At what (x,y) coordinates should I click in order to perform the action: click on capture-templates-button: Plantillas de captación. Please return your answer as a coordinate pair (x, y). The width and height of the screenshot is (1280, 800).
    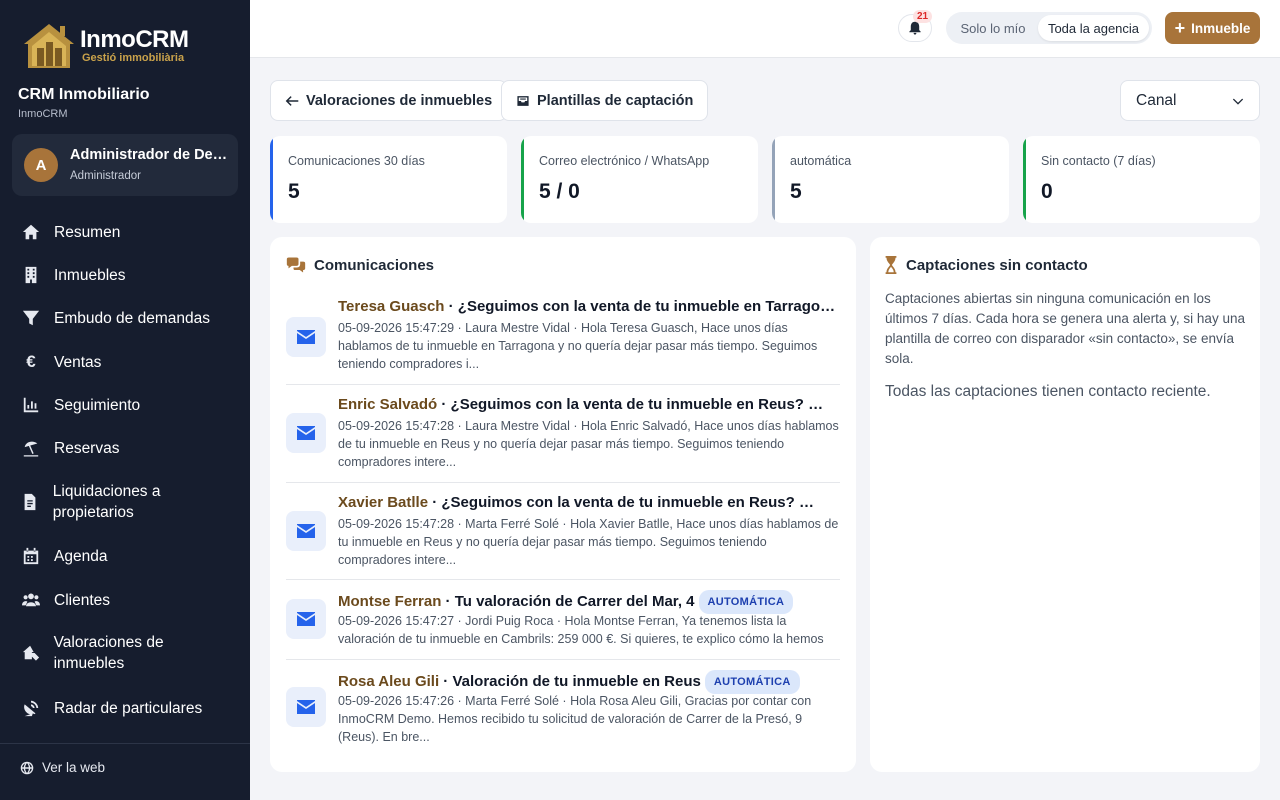
    Looking at the image, I should click on (605, 100).